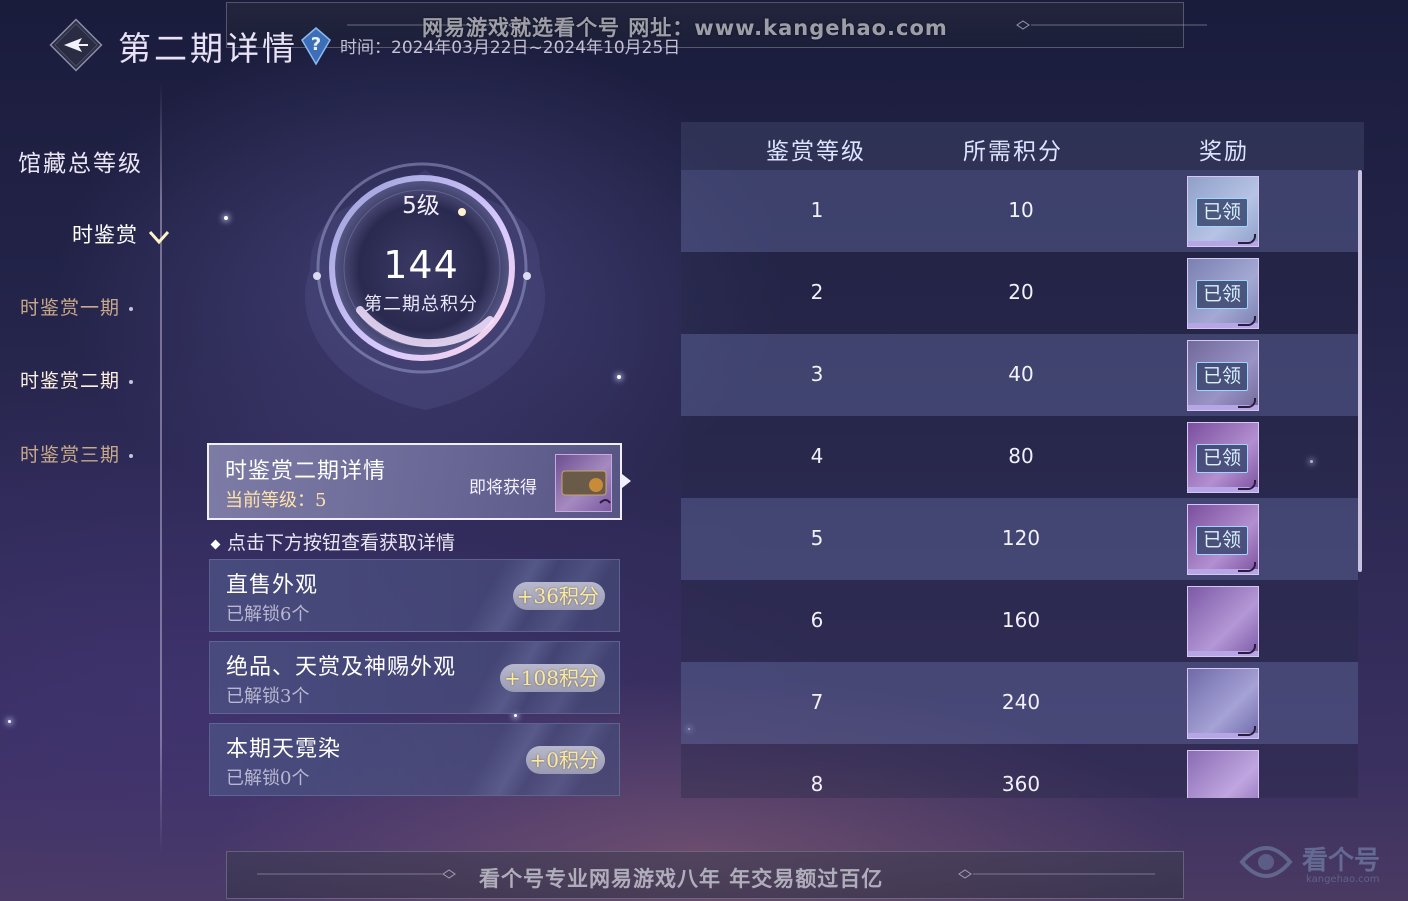  I want to click on detail-coming-label: 即将获得, so click(503, 488).